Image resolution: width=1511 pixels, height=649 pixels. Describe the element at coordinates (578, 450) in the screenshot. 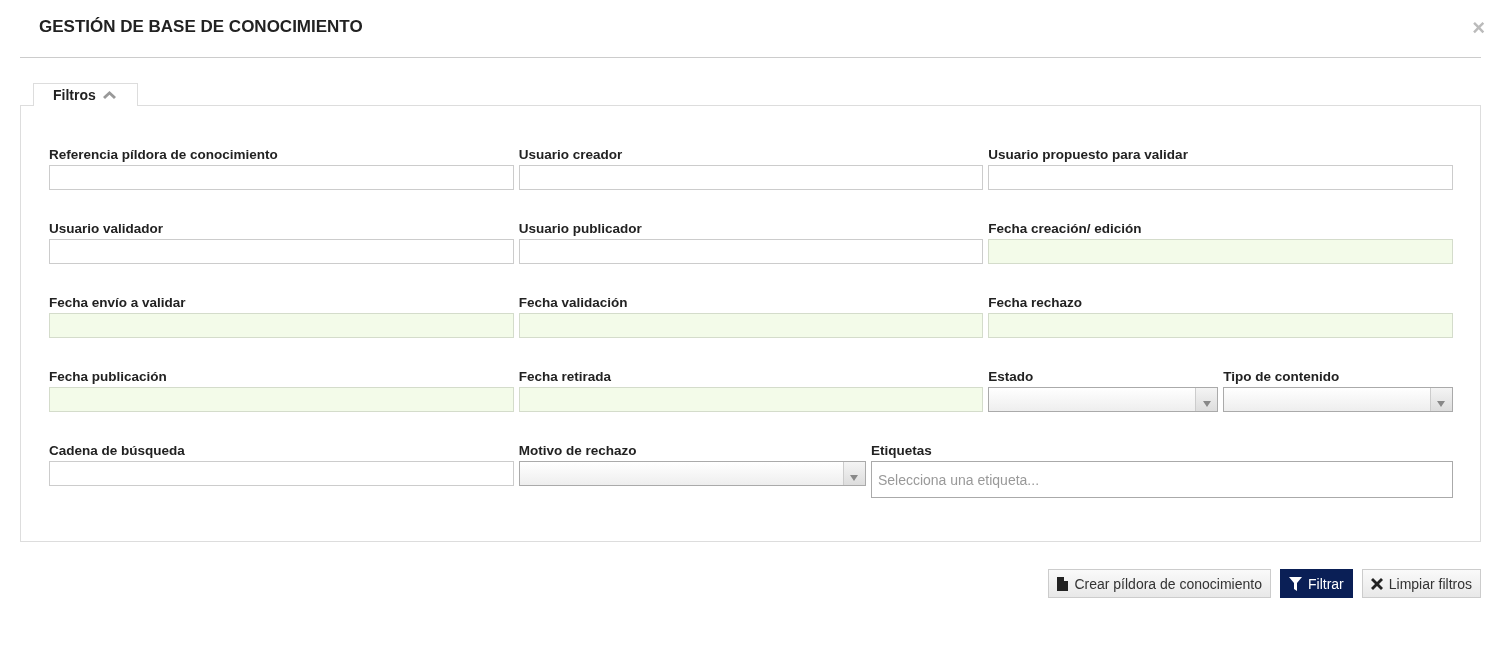

I see `field-label: Motivo de rechazo` at that location.